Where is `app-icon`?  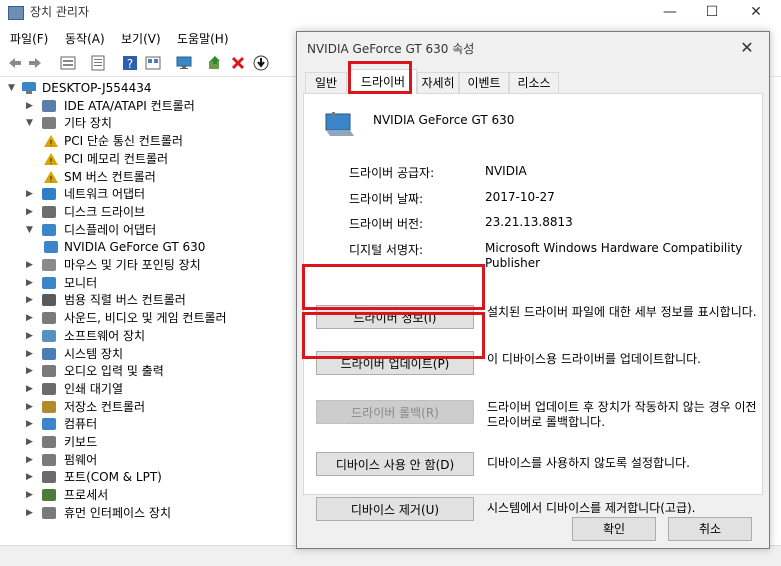
app-icon is located at coordinates (16, 13).